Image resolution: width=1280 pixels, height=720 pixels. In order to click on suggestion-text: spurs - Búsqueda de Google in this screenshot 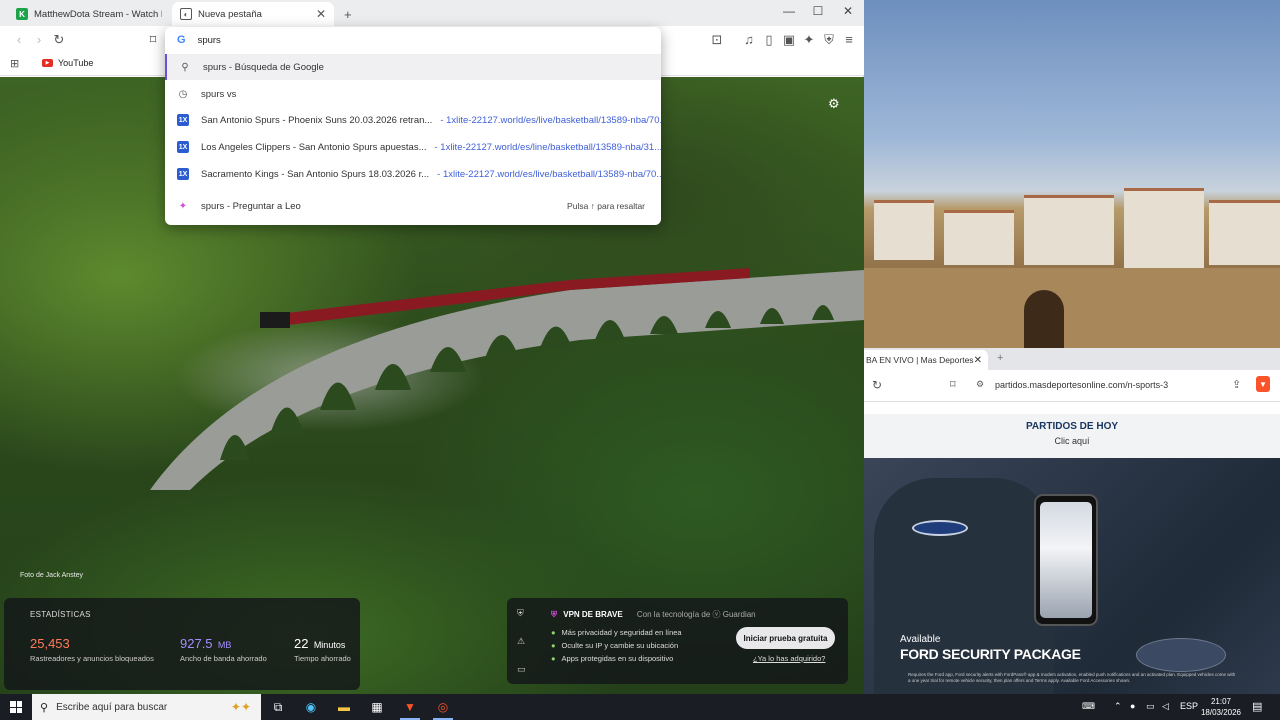, I will do `click(263, 67)`.